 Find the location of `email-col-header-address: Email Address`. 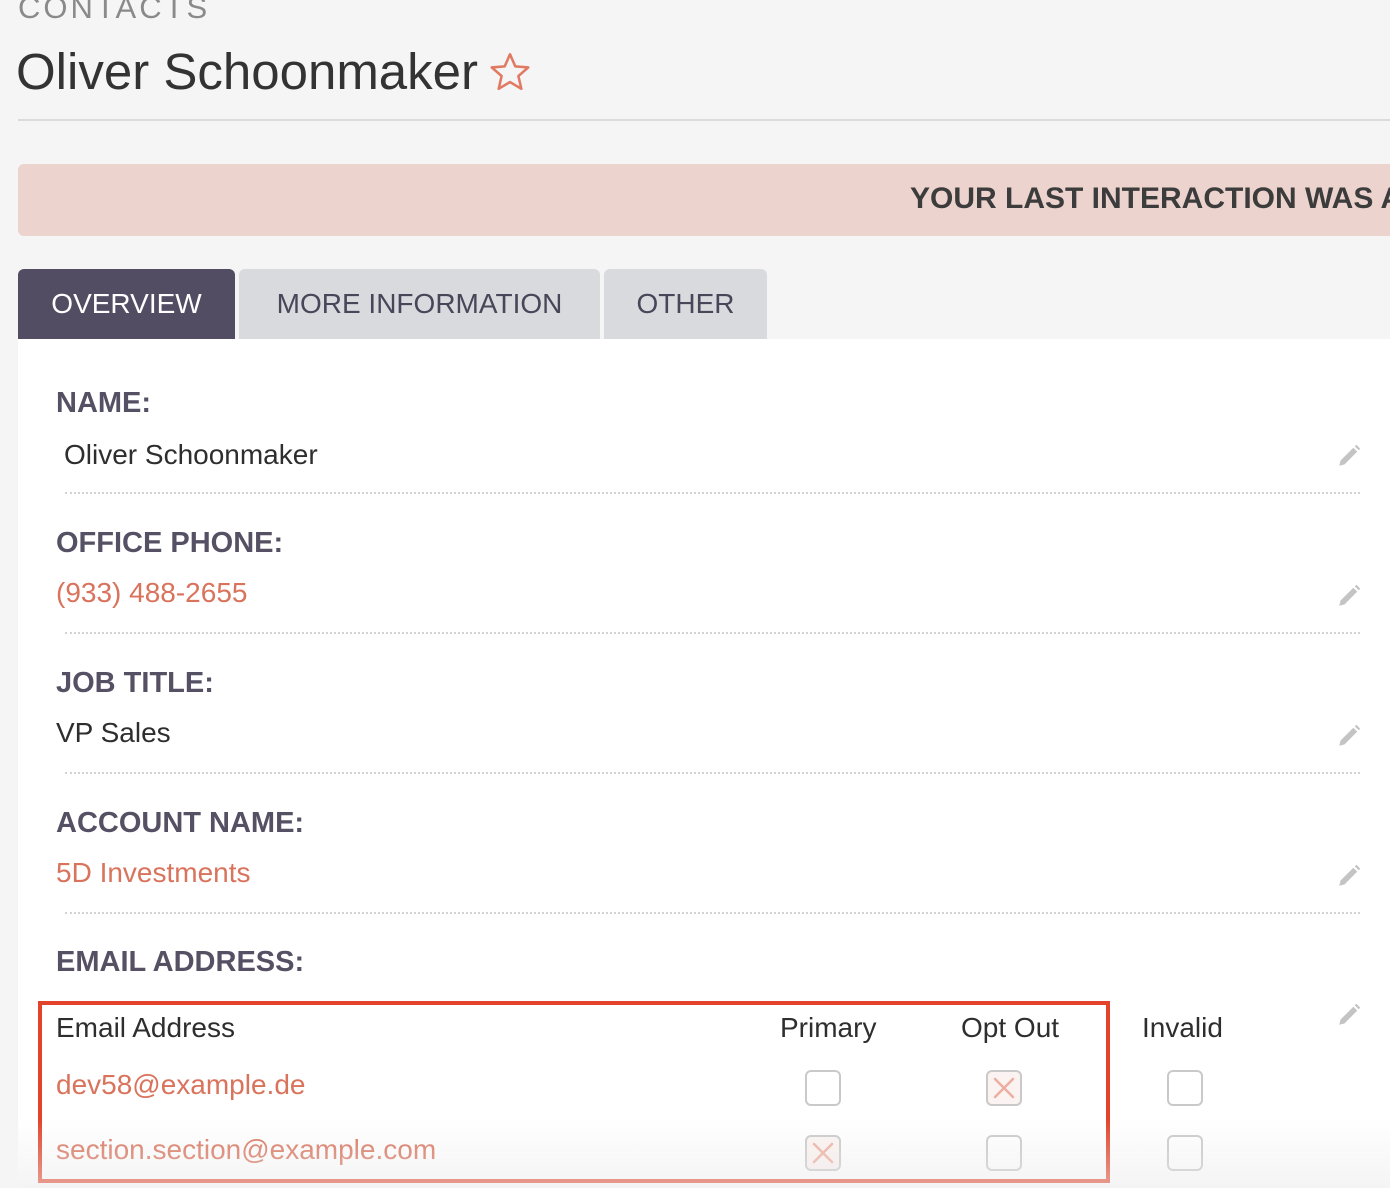

email-col-header-address: Email Address is located at coordinates (145, 1027).